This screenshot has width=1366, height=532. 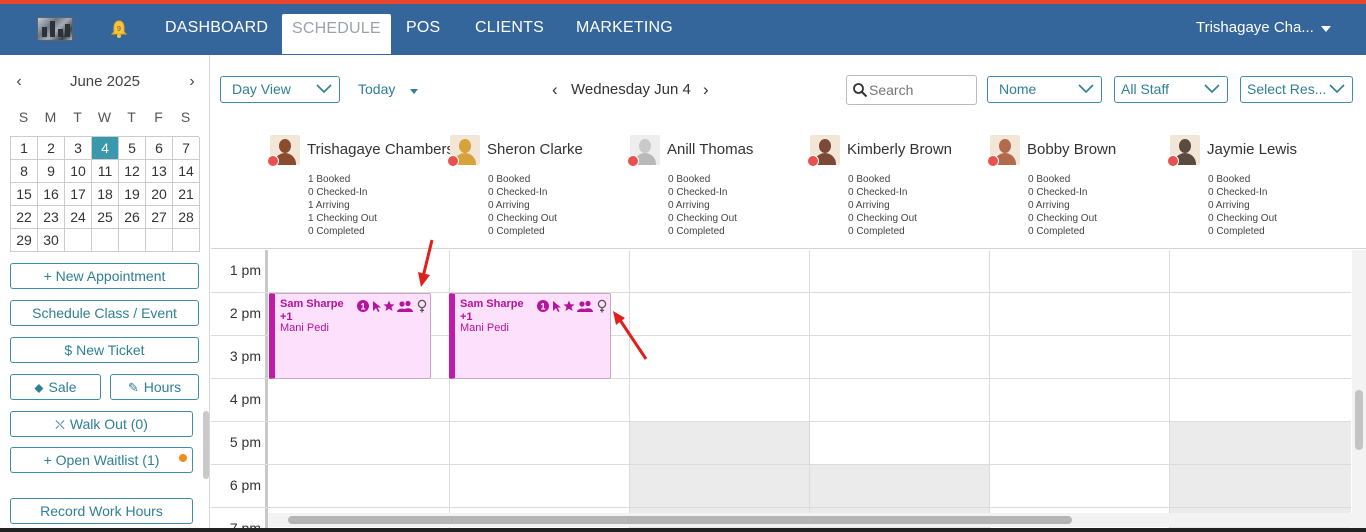 What do you see at coordinates (900, 149) in the screenshot?
I see `staff-name: Kimberly Brown` at bounding box center [900, 149].